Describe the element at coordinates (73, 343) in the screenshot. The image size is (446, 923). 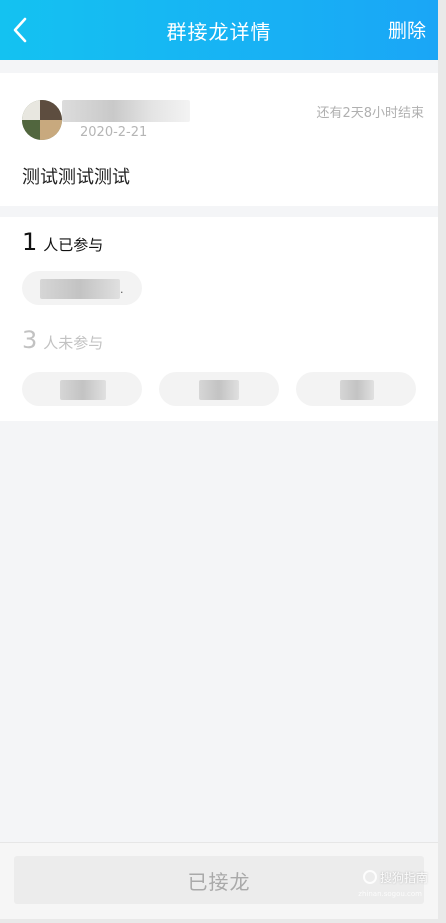
I see `not-joined-label: 人未参与` at that location.